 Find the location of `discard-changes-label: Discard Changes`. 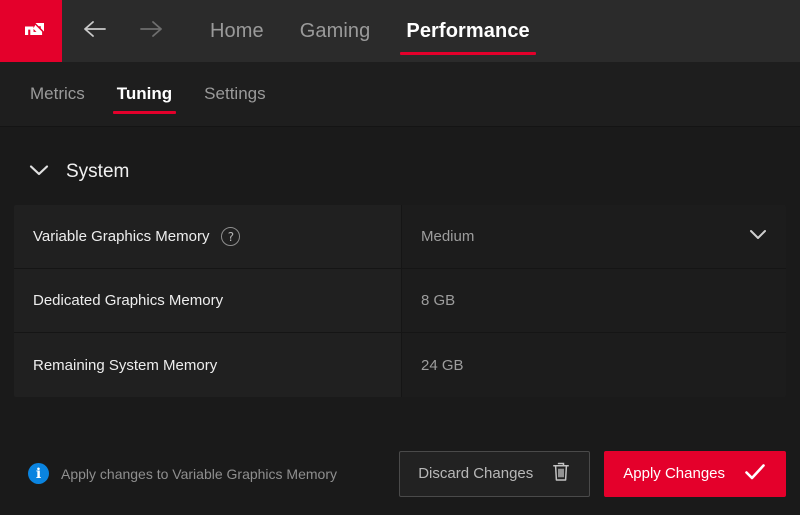

discard-changes-label: Discard Changes is located at coordinates (476, 473).